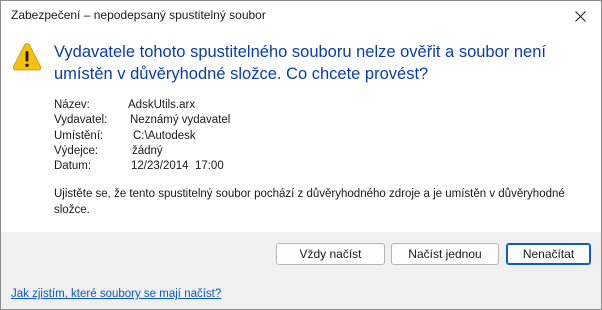  Describe the element at coordinates (330, 254) in the screenshot. I see `always-load-button: Vždy načíst` at that location.